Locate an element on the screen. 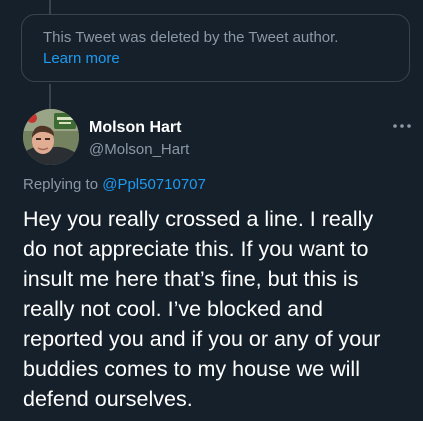 This screenshot has width=423, height=421. avatar is located at coordinates (51, 137).